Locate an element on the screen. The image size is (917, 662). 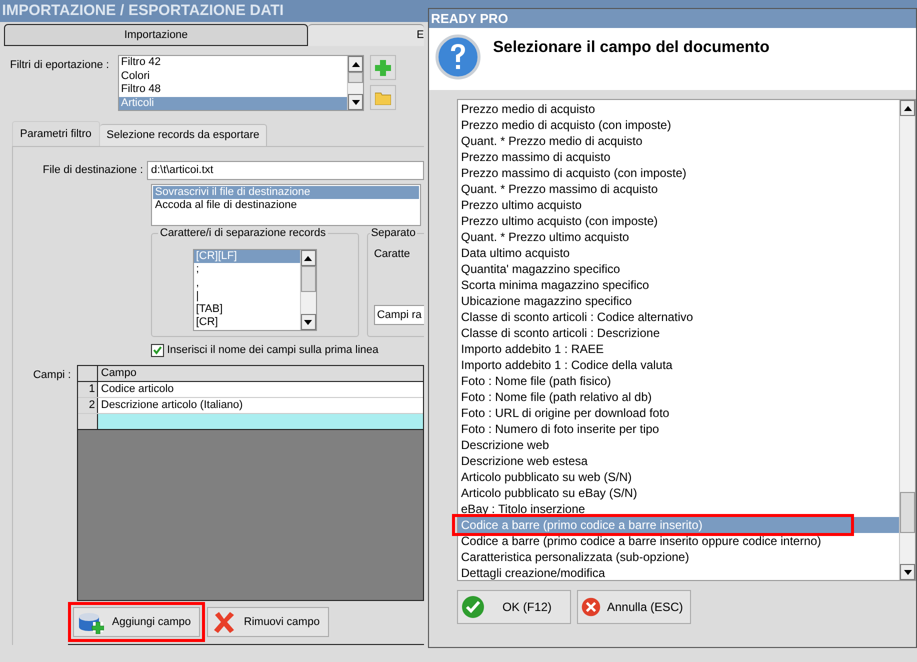
database-add-icon is located at coordinates (91, 622).